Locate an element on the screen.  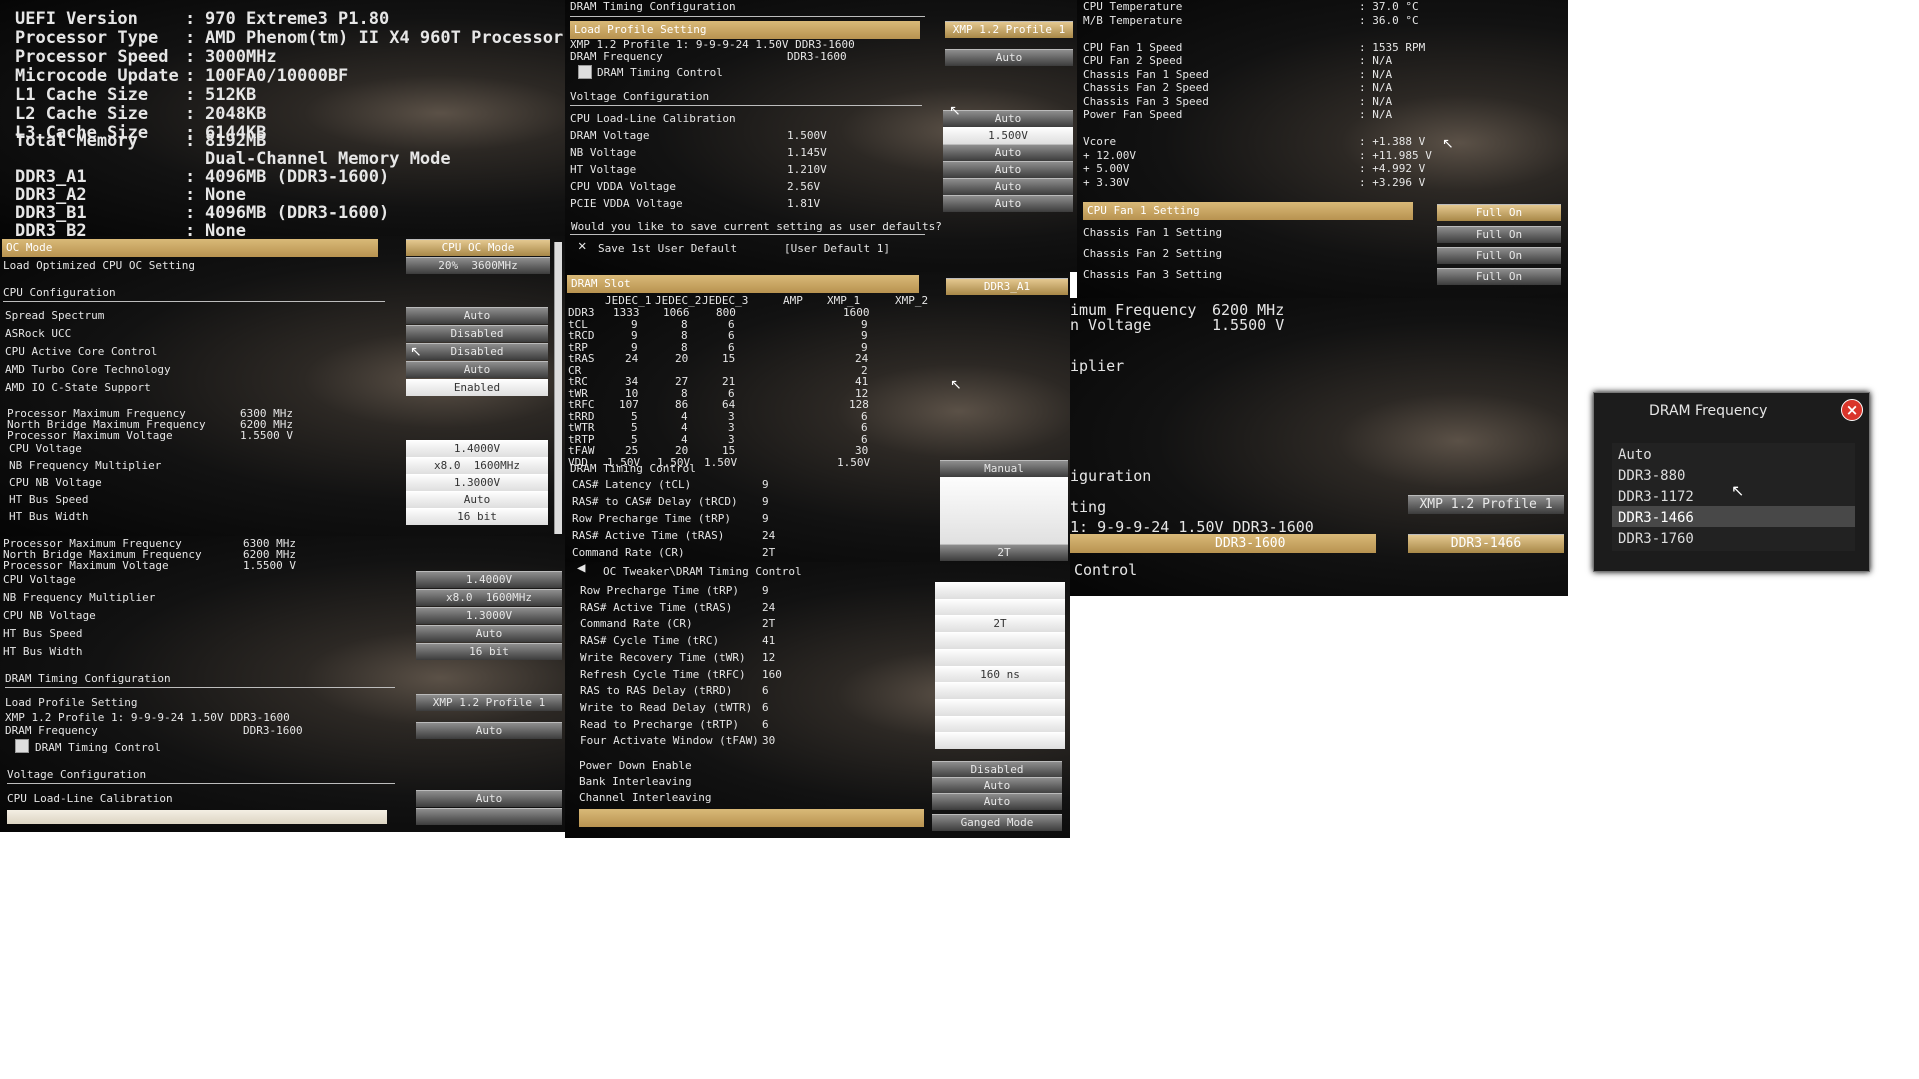
oc-setting-label: Spread Spectrum is located at coordinates (54, 315).